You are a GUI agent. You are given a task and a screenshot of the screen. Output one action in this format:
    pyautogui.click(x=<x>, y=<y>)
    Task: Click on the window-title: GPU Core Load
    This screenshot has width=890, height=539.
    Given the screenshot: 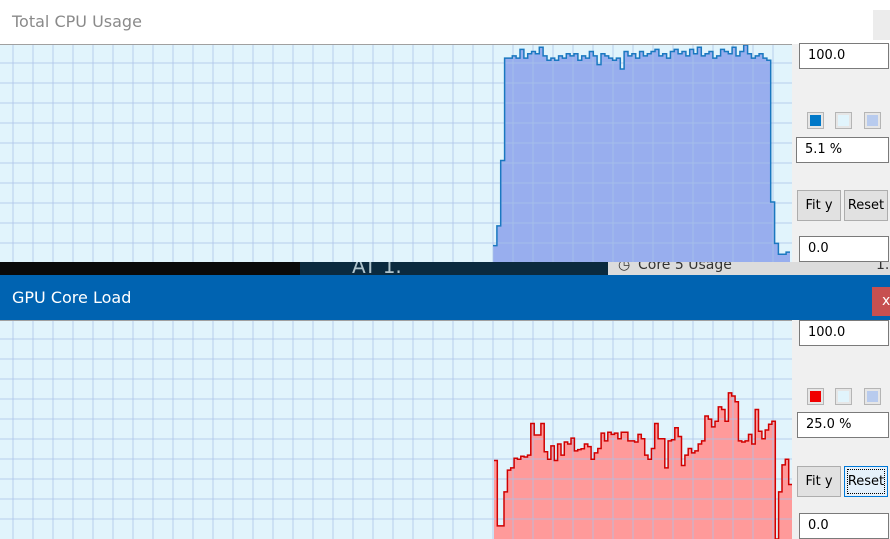 What is the action you would take?
    pyautogui.click(x=72, y=297)
    